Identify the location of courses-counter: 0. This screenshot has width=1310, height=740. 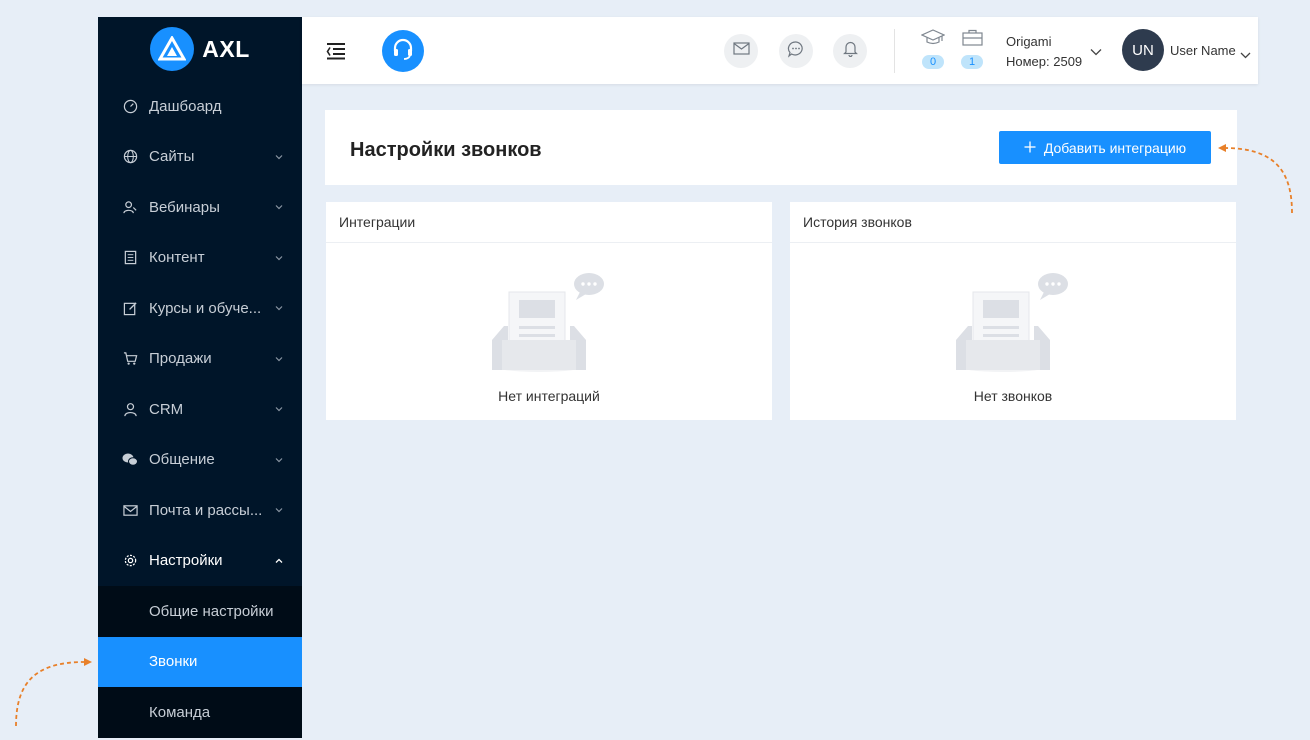
(933, 49).